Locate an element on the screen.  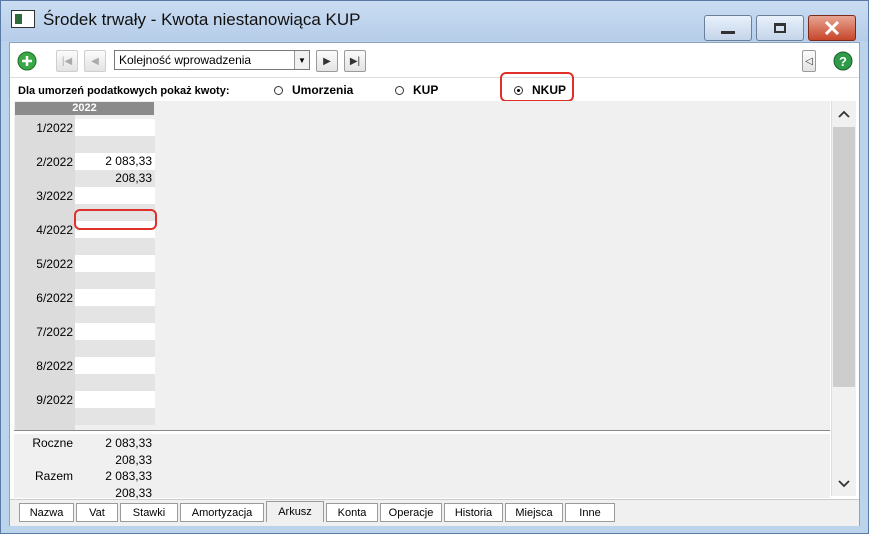
title-bar: Środek trwały - Kwota niestanowiąca KUP is located at coordinates (434, 21).